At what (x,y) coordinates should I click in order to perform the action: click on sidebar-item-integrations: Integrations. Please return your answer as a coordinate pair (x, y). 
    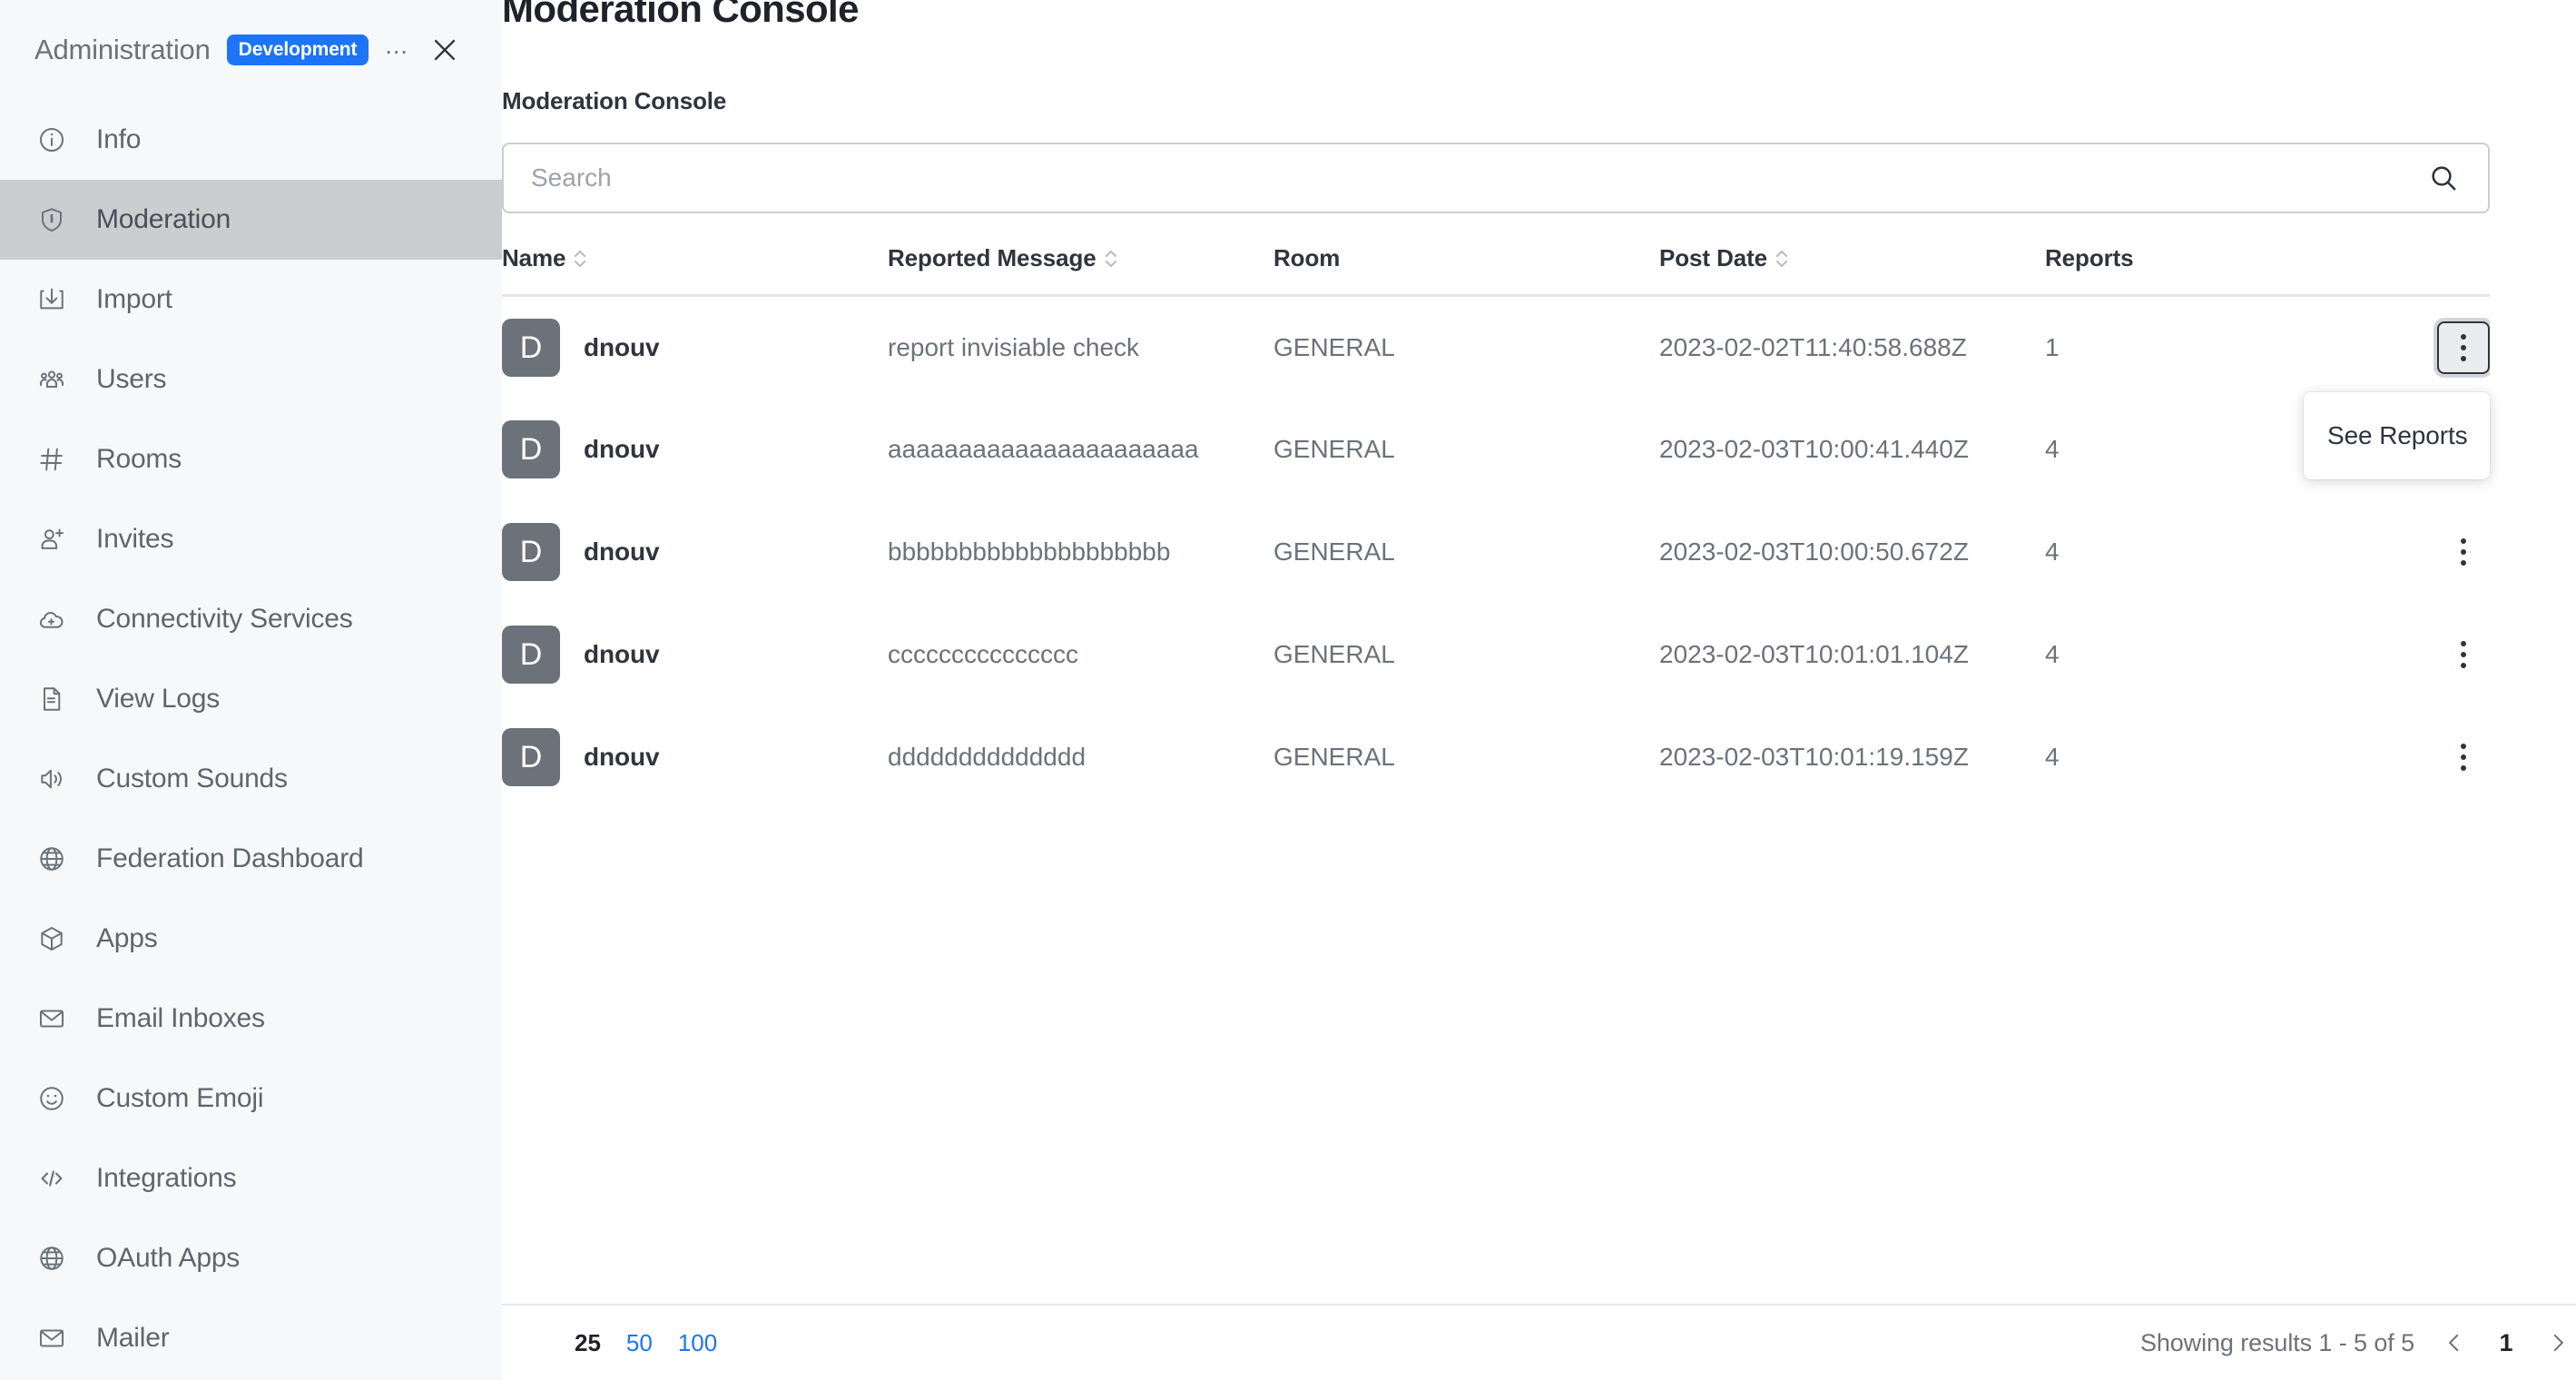
    Looking at the image, I should click on (251, 1178).